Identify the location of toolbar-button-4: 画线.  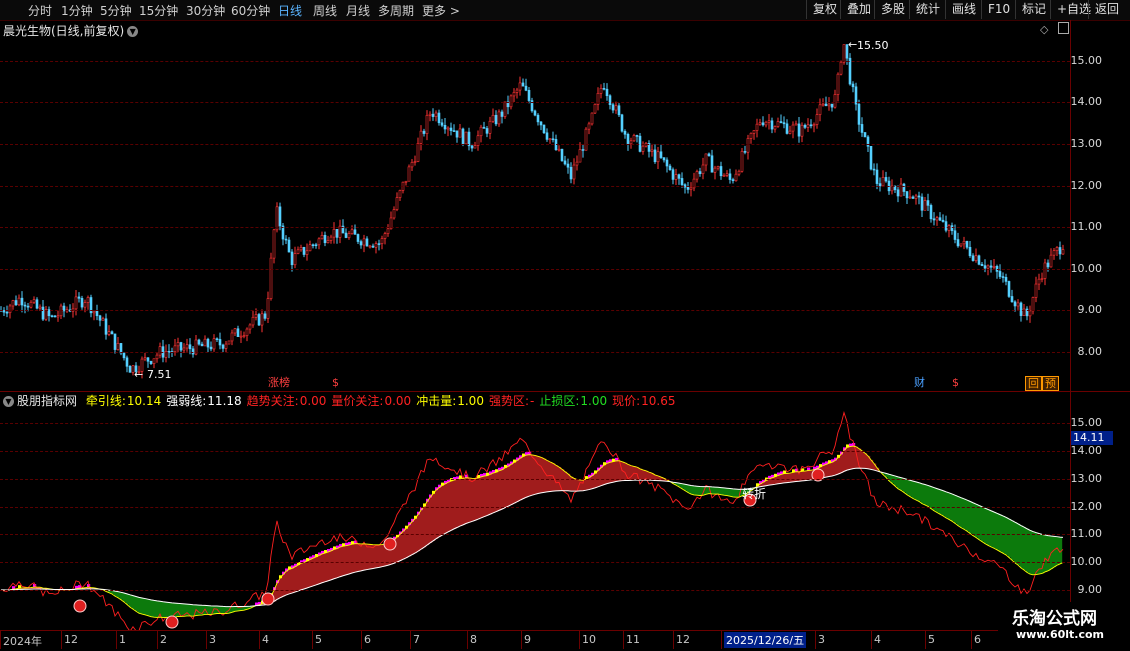
(963, 9).